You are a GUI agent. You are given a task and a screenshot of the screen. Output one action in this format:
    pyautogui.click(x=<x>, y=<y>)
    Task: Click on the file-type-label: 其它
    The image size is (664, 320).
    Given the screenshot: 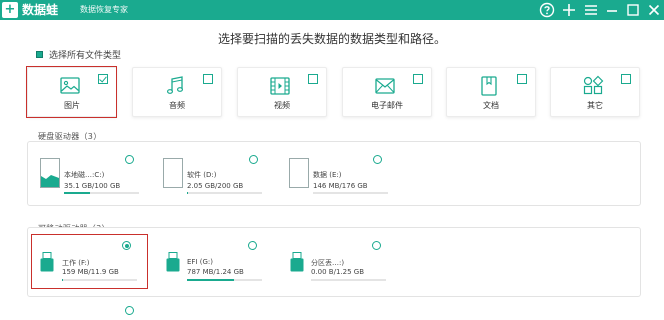 What is the action you would take?
    pyautogui.click(x=595, y=105)
    